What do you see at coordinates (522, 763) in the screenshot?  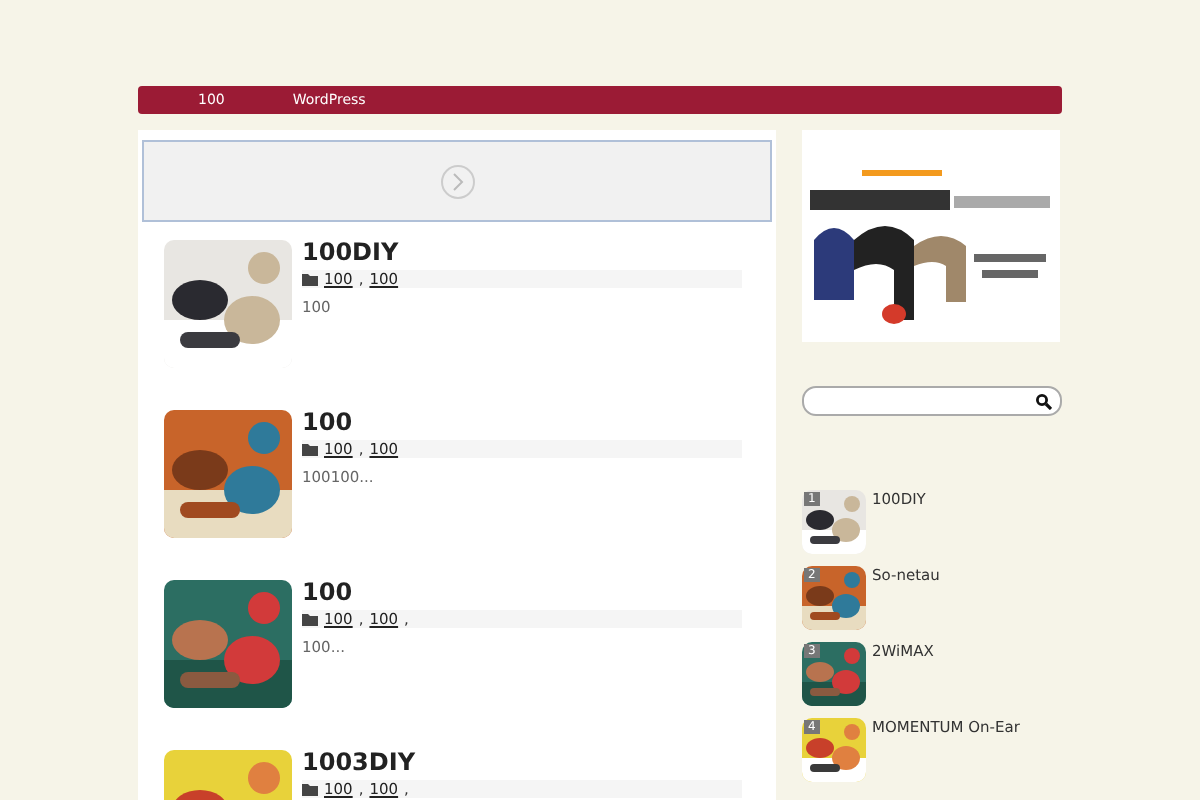 I see `post-title: 1003DIY` at bounding box center [522, 763].